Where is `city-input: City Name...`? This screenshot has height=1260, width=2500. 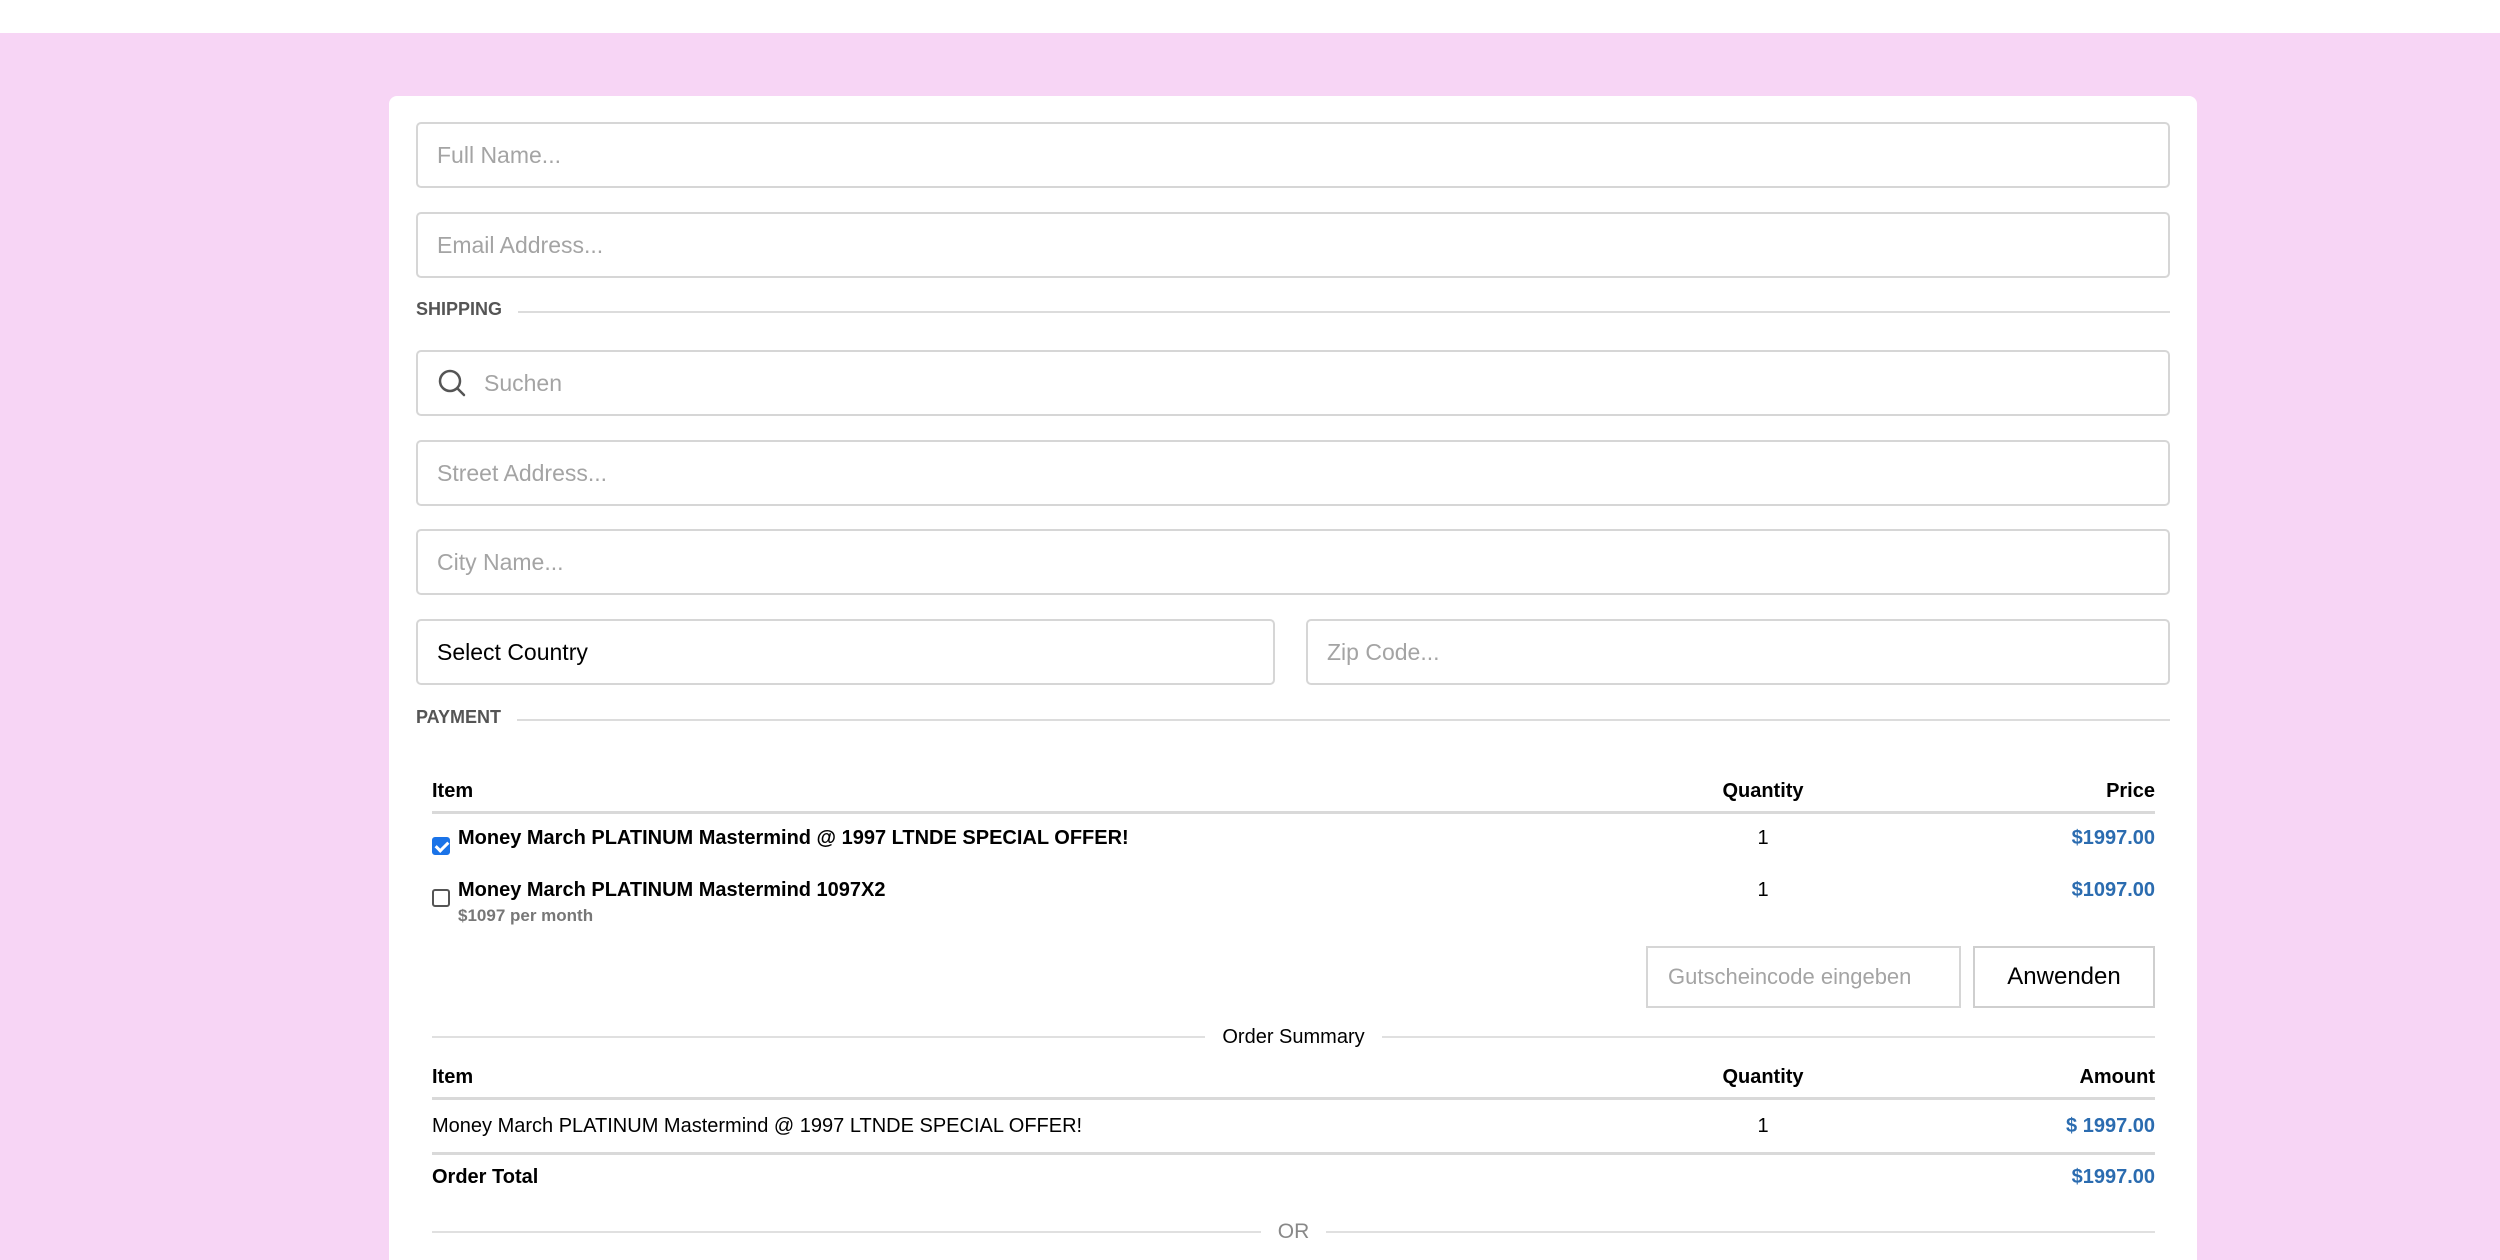
city-input: City Name... is located at coordinates (1293, 562).